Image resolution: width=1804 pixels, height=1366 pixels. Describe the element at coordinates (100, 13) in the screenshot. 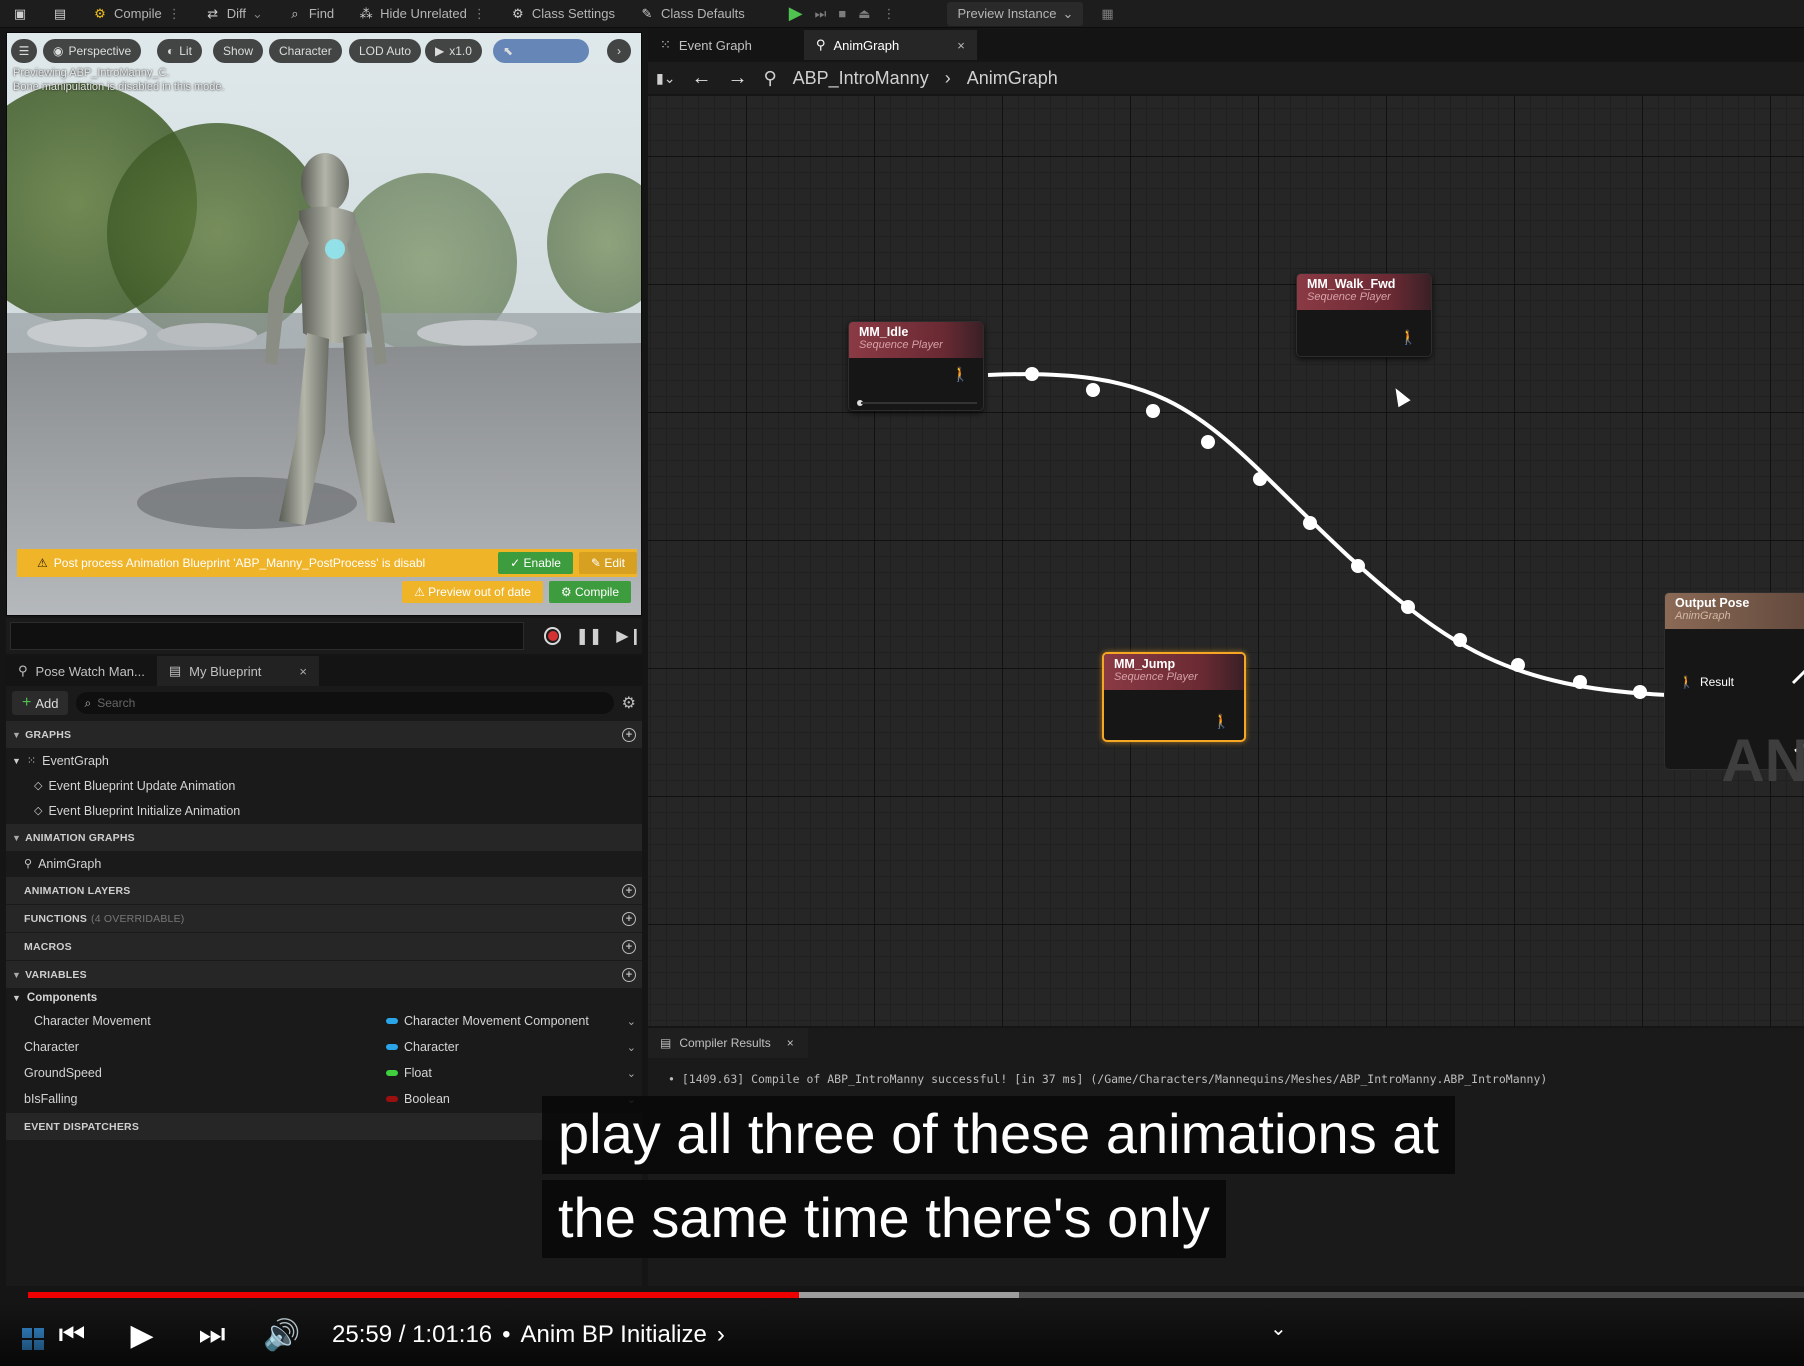

I see `compile-icon: ⚙` at that location.